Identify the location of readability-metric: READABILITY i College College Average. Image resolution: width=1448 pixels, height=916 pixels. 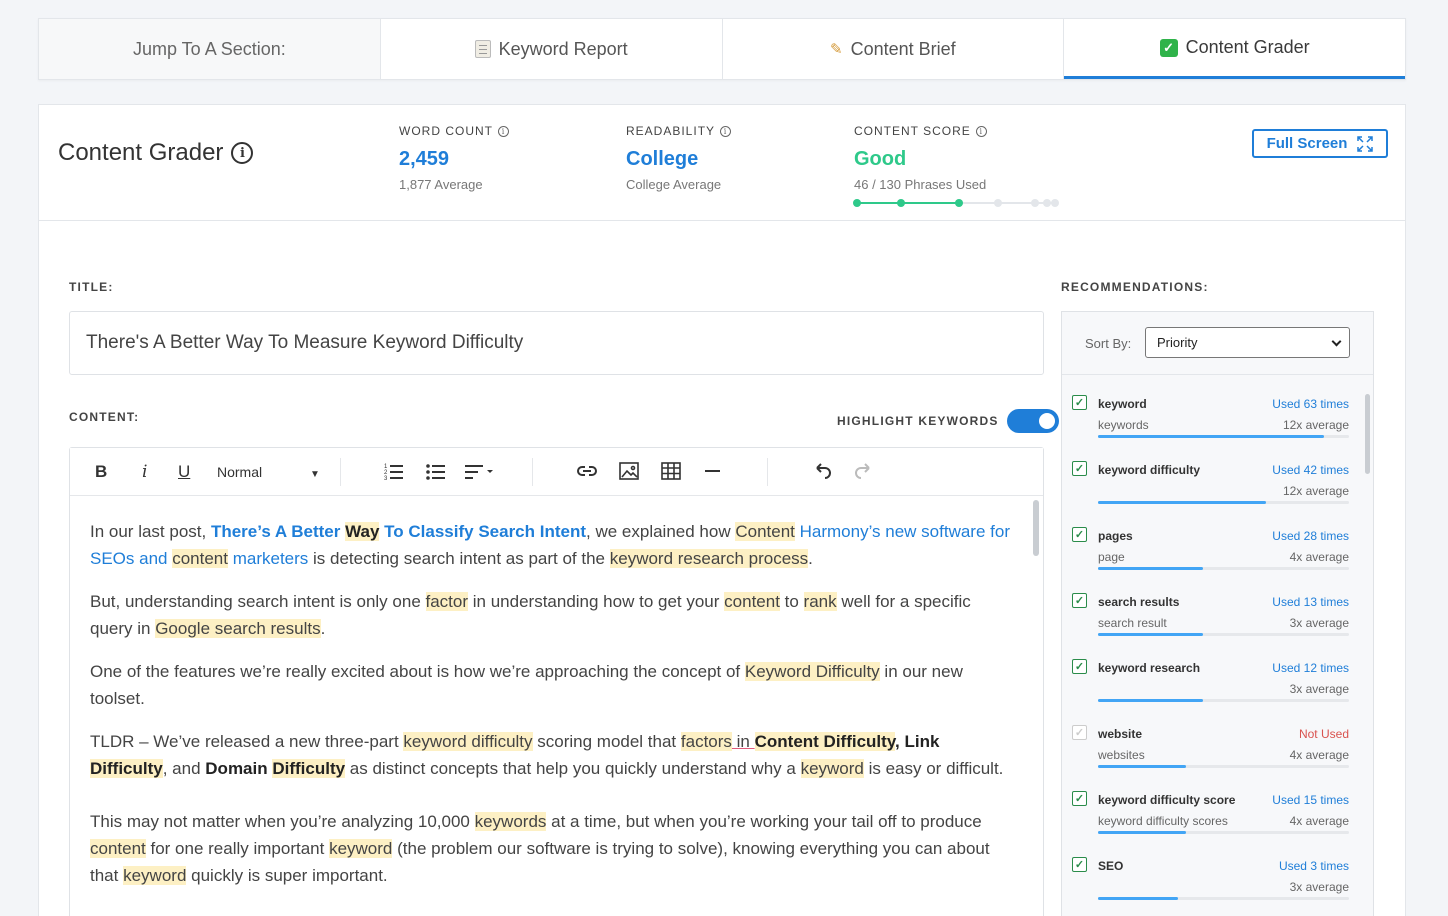
(679, 158).